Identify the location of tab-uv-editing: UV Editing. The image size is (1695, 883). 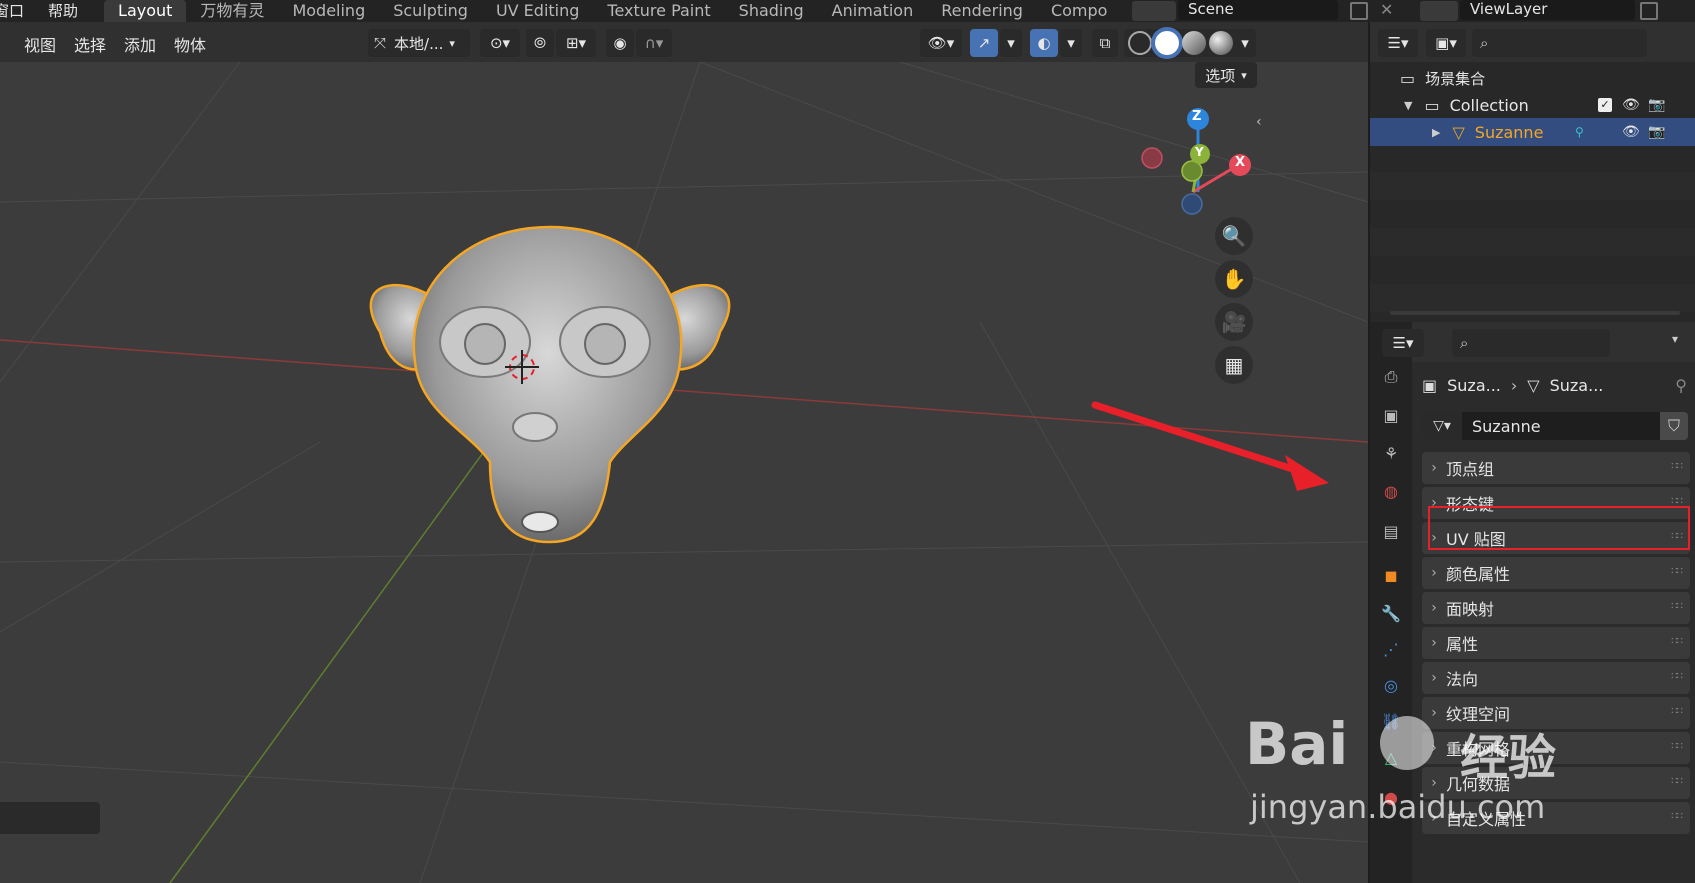
(537, 11).